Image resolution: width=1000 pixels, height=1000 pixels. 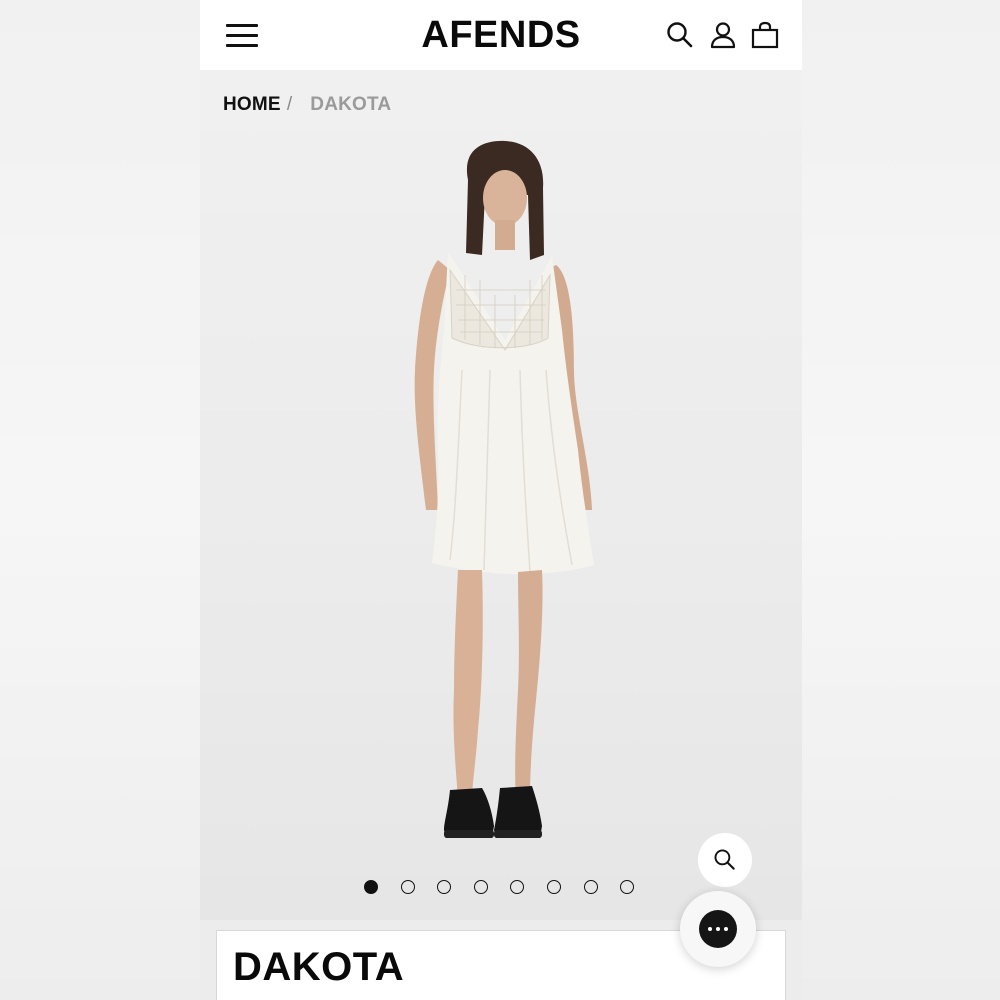 I want to click on chat-button, so click(x=718, y=929).